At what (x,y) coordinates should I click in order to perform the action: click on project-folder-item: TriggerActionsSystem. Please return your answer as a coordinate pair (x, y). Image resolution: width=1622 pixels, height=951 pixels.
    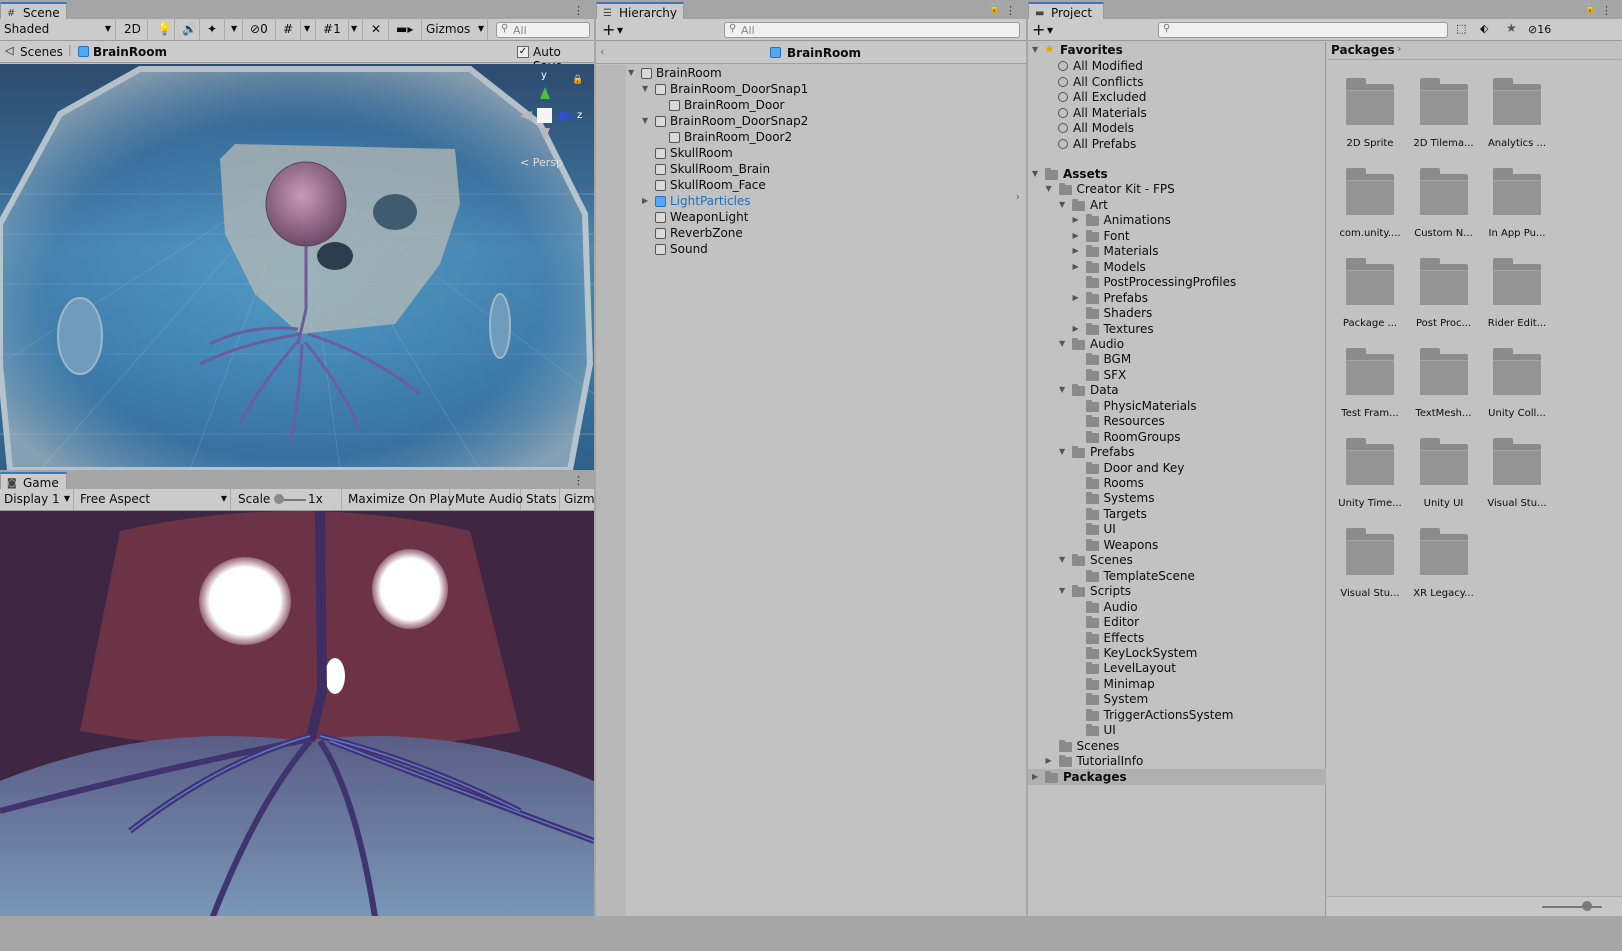
    Looking at the image, I should click on (1177, 715).